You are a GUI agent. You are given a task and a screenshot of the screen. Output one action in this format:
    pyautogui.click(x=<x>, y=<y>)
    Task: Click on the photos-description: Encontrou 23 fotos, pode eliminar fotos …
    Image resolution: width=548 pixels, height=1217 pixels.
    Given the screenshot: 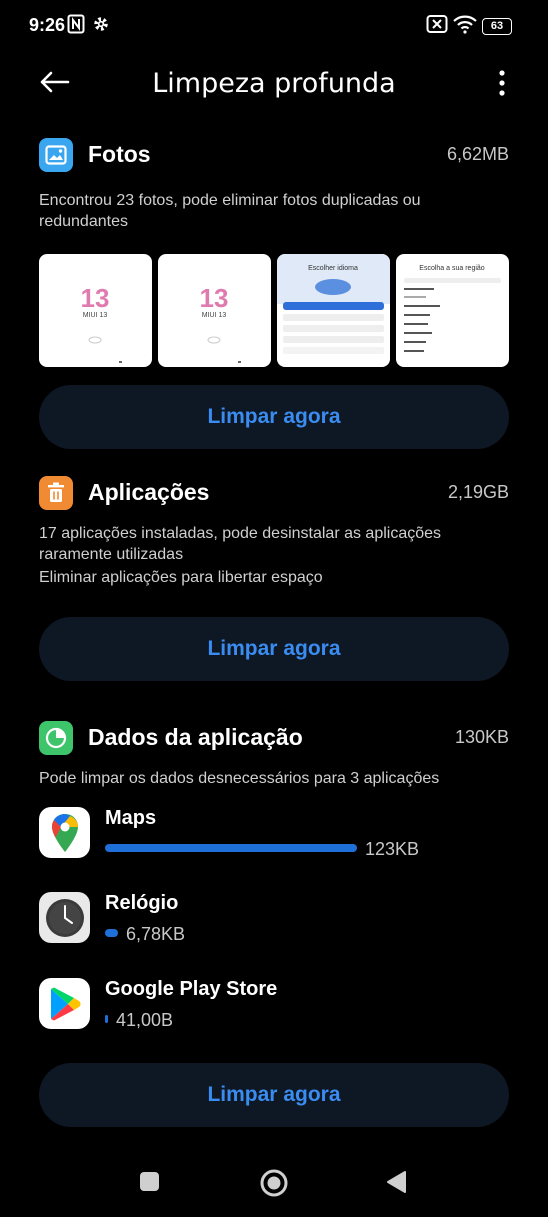 What is the action you would take?
    pyautogui.click(x=230, y=211)
    